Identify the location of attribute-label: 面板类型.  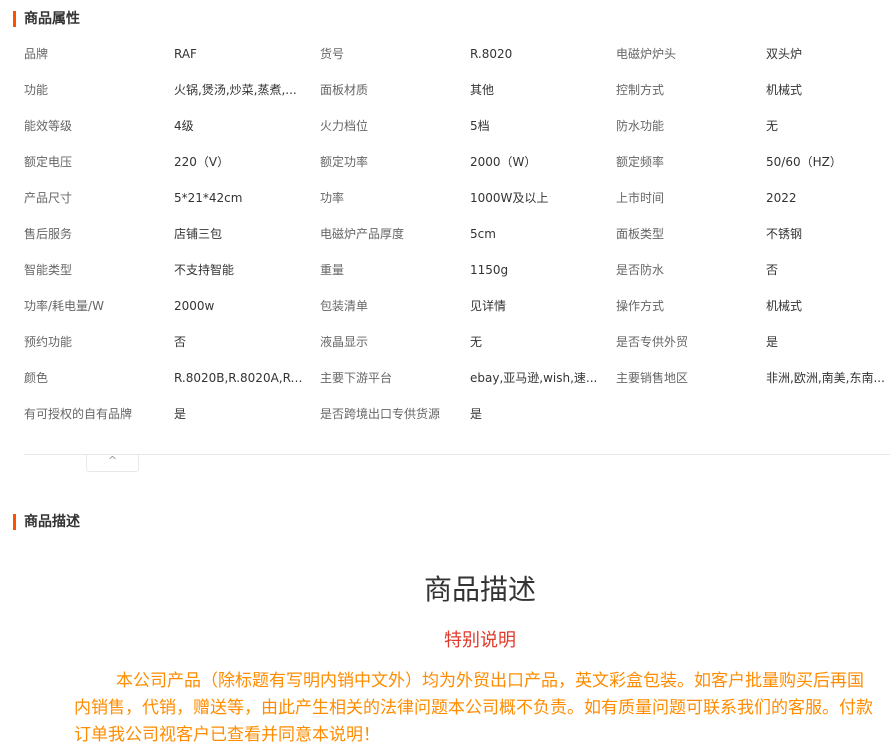
(640, 234).